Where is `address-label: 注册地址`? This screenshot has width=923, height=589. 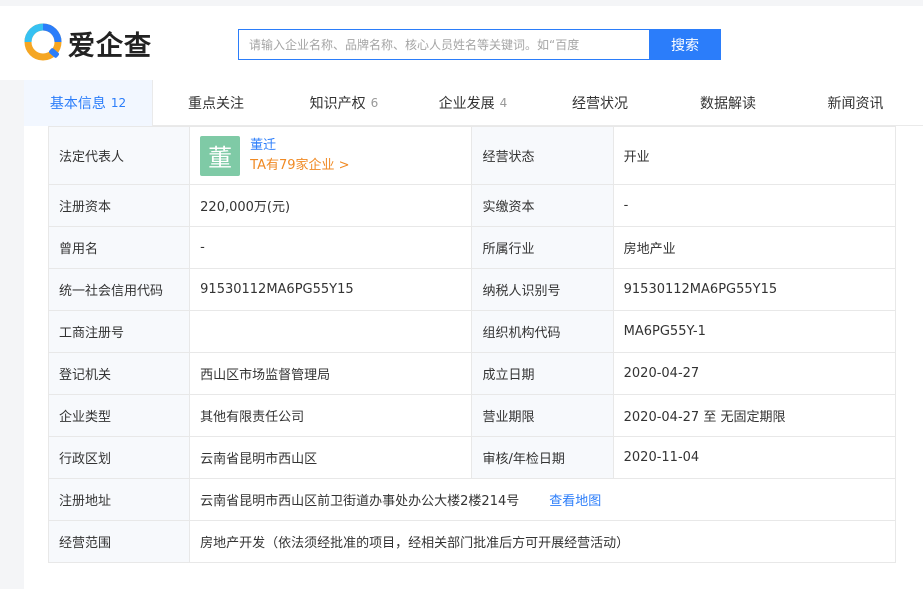 address-label: 注册地址 is located at coordinates (119, 499).